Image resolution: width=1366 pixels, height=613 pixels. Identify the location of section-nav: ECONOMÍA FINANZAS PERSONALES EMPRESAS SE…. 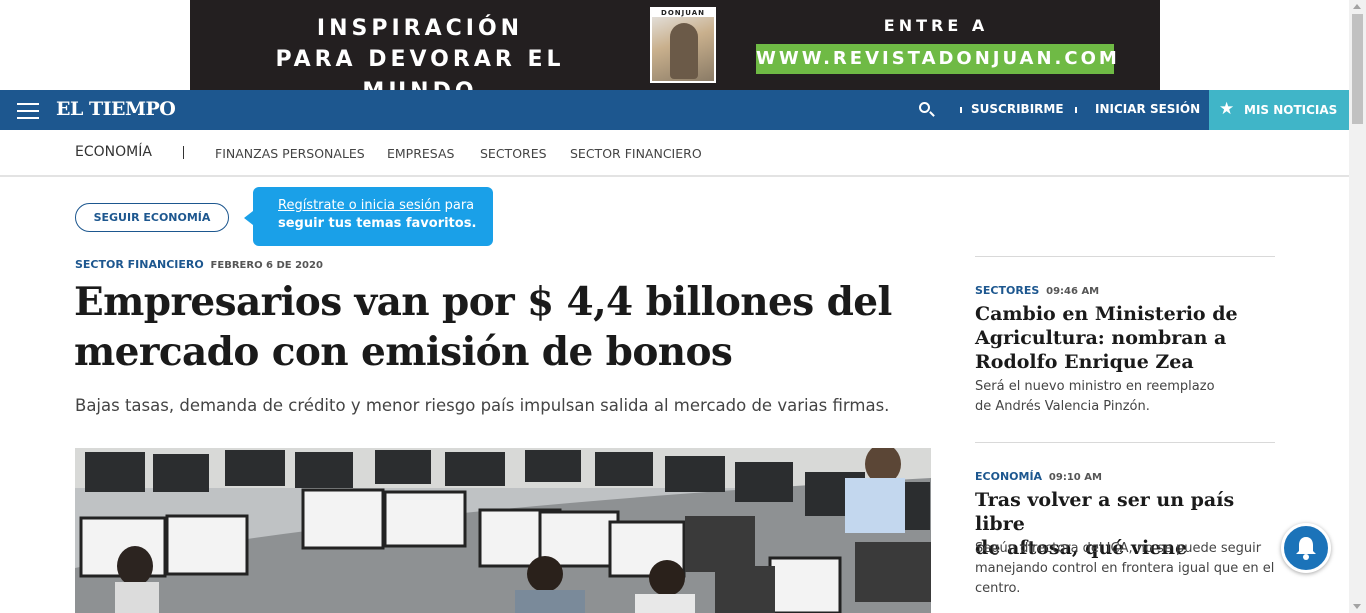
(674, 153).